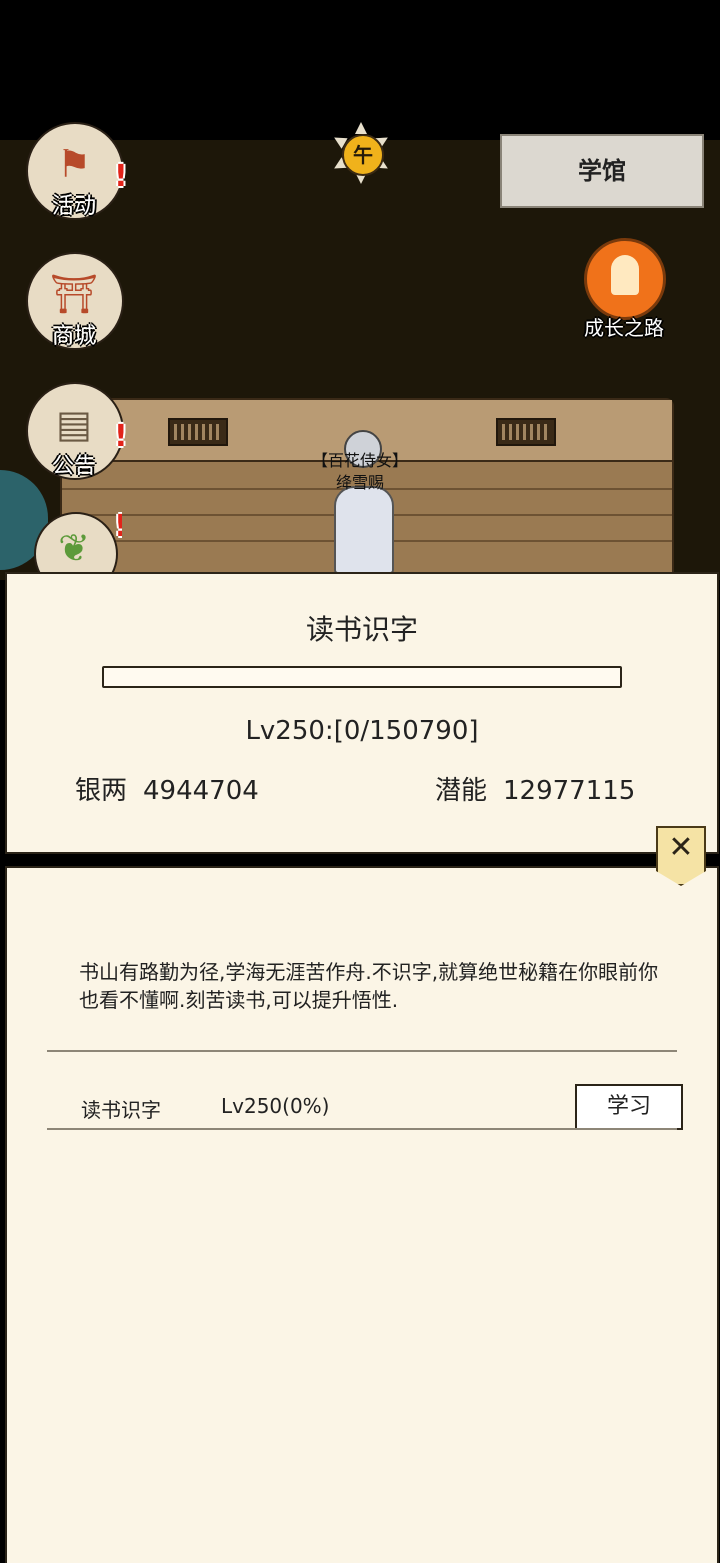  I want to click on silver-value: 4944704, so click(201, 791).